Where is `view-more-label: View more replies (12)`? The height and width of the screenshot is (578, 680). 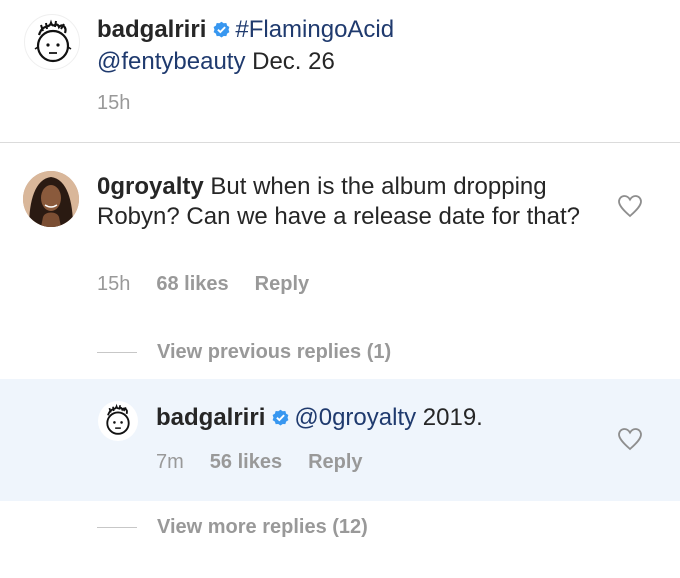 view-more-label: View more replies (12) is located at coordinates (262, 527).